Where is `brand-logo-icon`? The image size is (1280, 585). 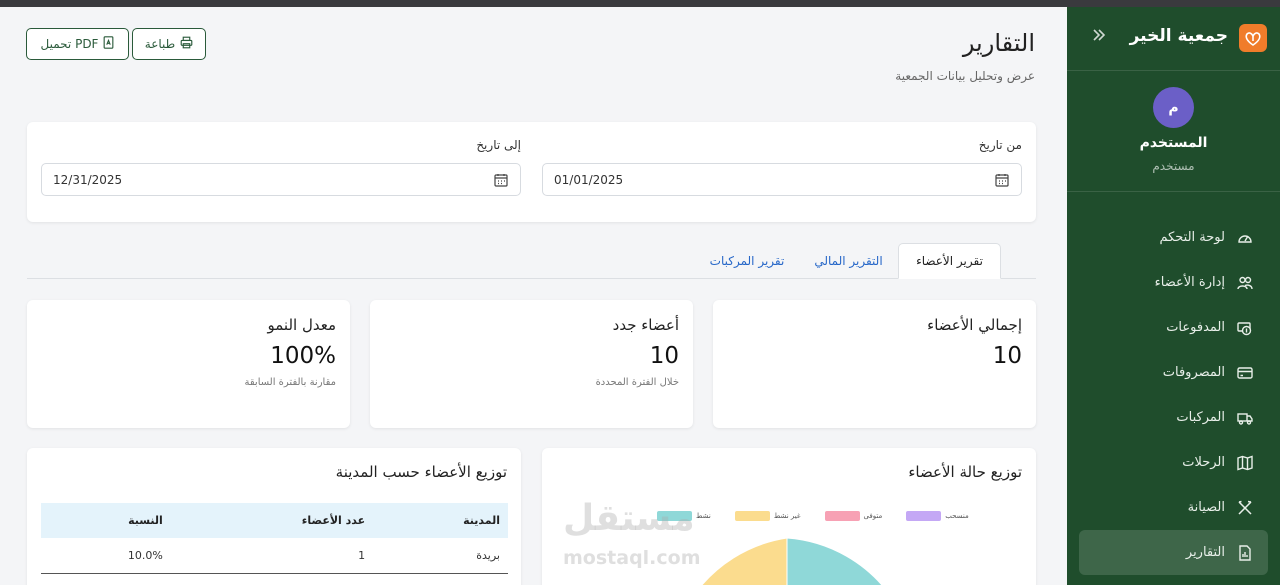 brand-logo-icon is located at coordinates (1253, 38).